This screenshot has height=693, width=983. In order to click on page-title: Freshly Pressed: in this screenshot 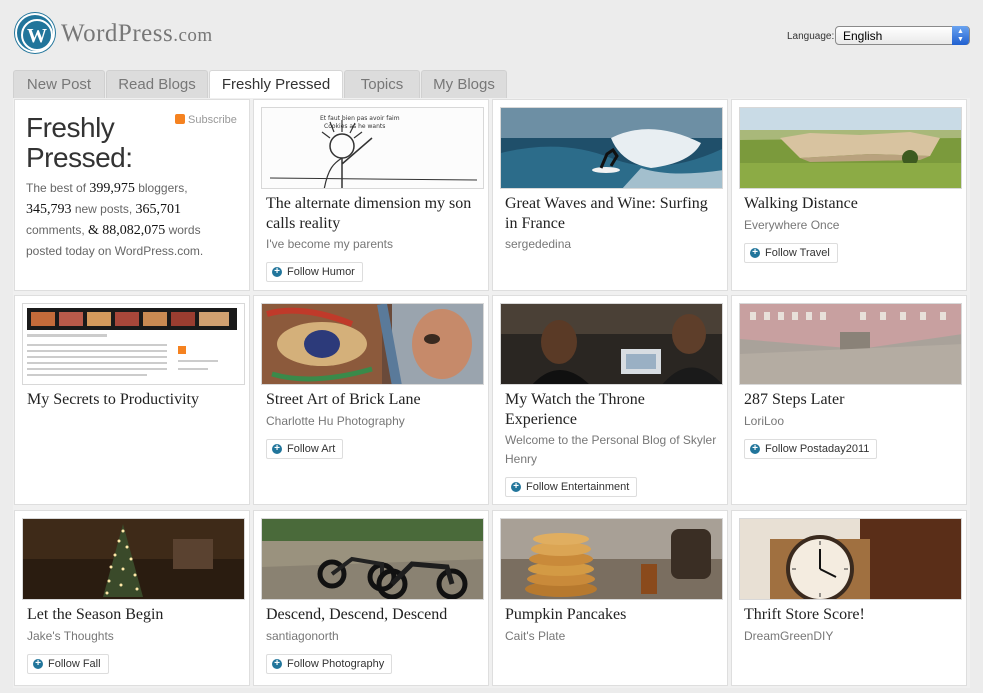, I will do `click(79, 142)`.